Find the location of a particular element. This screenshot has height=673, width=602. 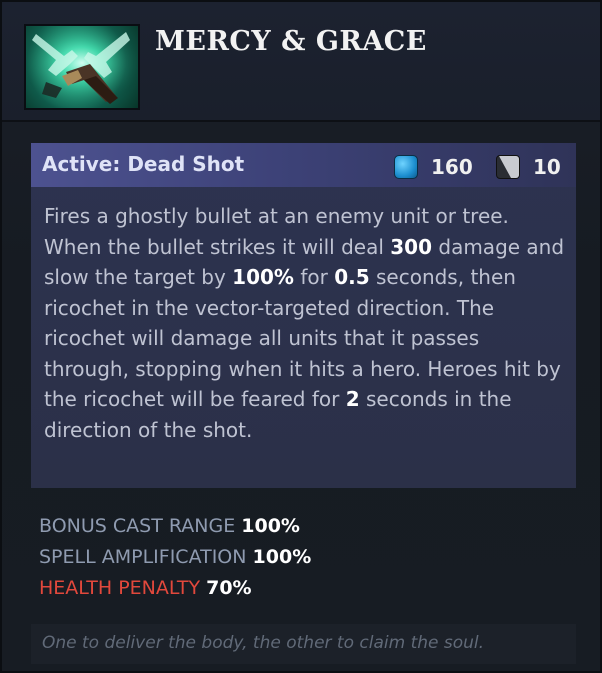

mana-cost: 160 is located at coordinates (452, 167).